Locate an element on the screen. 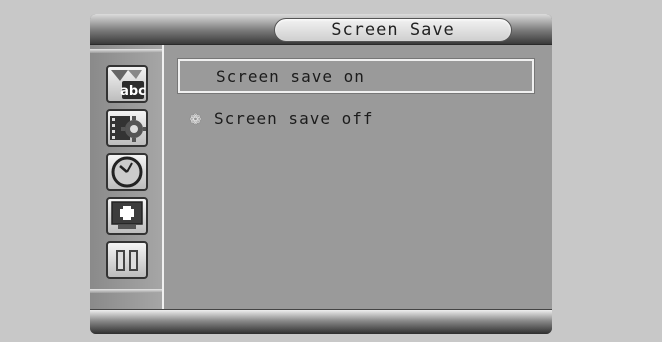 Image resolution: width=662 pixels, height=342 pixels. sidebar-item-pause is located at coordinates (127, 260).